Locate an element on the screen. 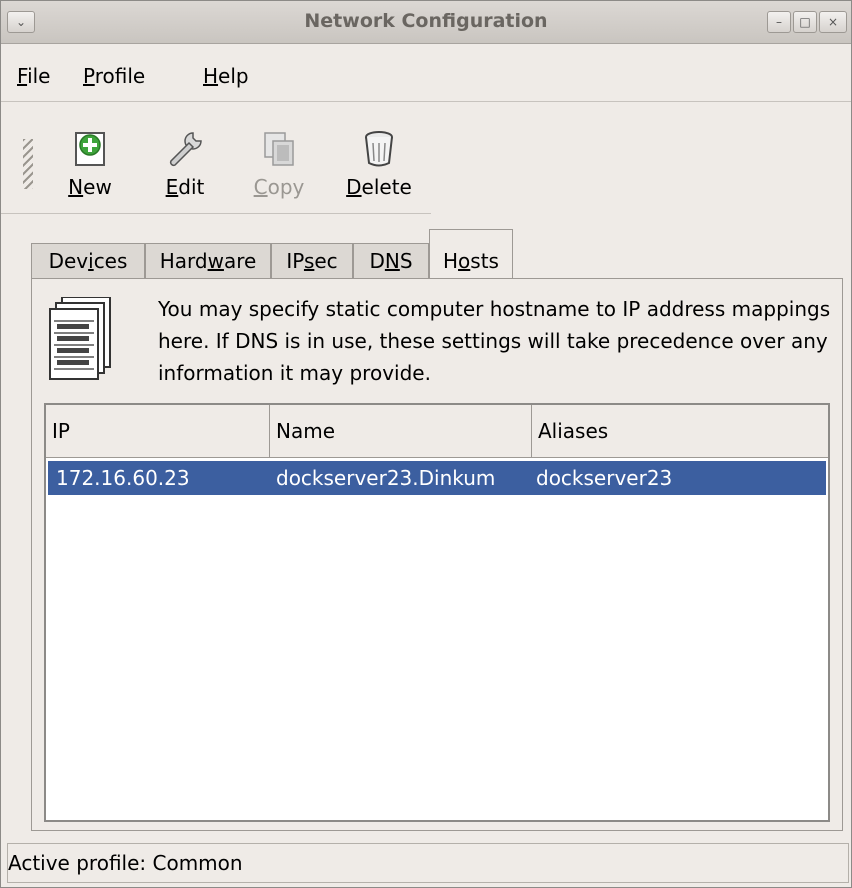 This screenshot has height=888, width=852. minimize-button: – is located at coordinates (779, 22).